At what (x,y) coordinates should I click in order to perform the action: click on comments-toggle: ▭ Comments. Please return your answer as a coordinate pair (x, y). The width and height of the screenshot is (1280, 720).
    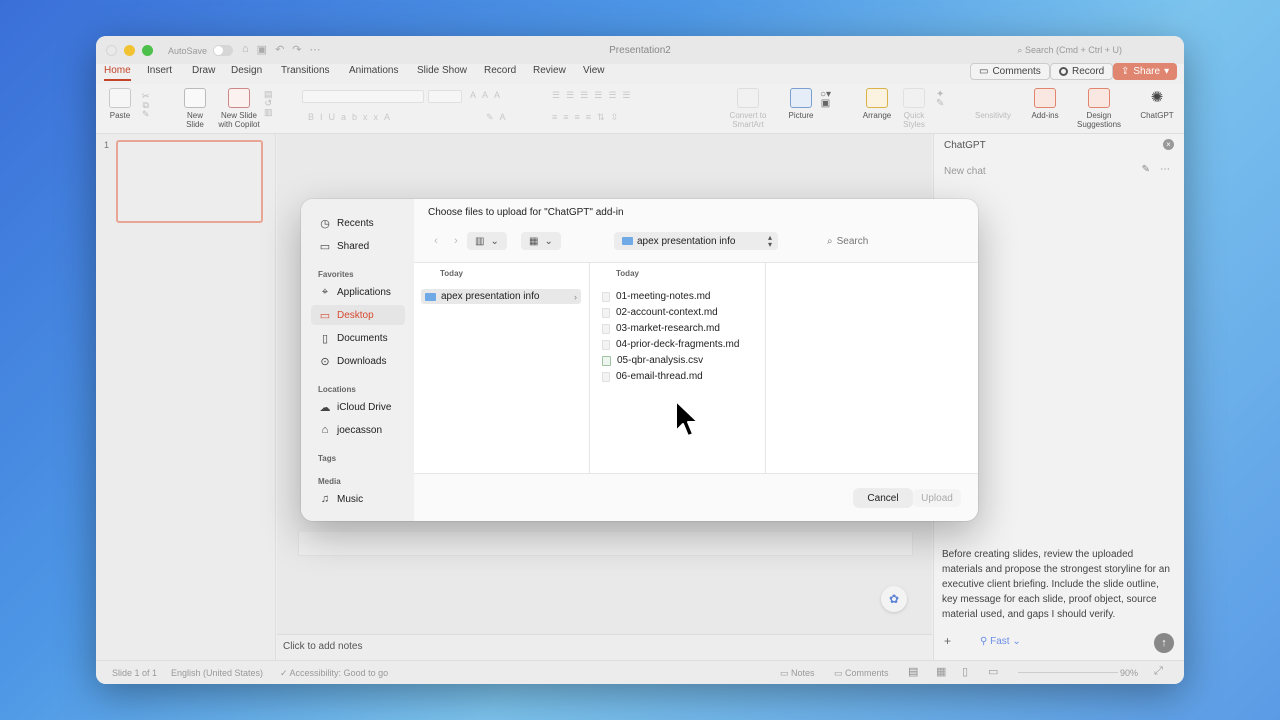
    Looking at the image, I should click on (861, 673).